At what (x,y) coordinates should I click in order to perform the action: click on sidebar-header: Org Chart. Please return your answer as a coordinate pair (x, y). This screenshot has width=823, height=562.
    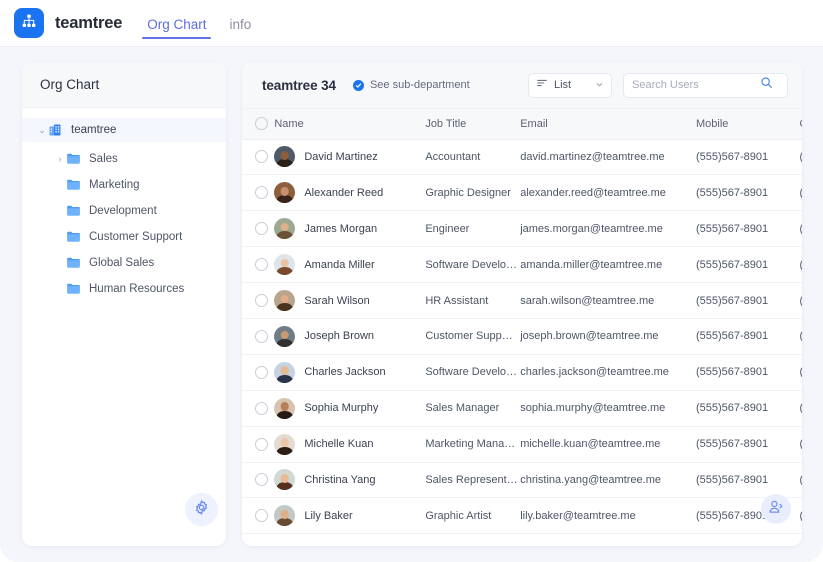
    Looking at the image, I should click on (124, 85).